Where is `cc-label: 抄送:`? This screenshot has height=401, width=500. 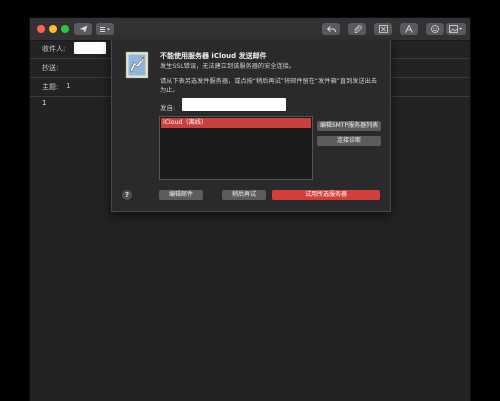
cc-label: 抄送: is located at coordinates (50, 68).